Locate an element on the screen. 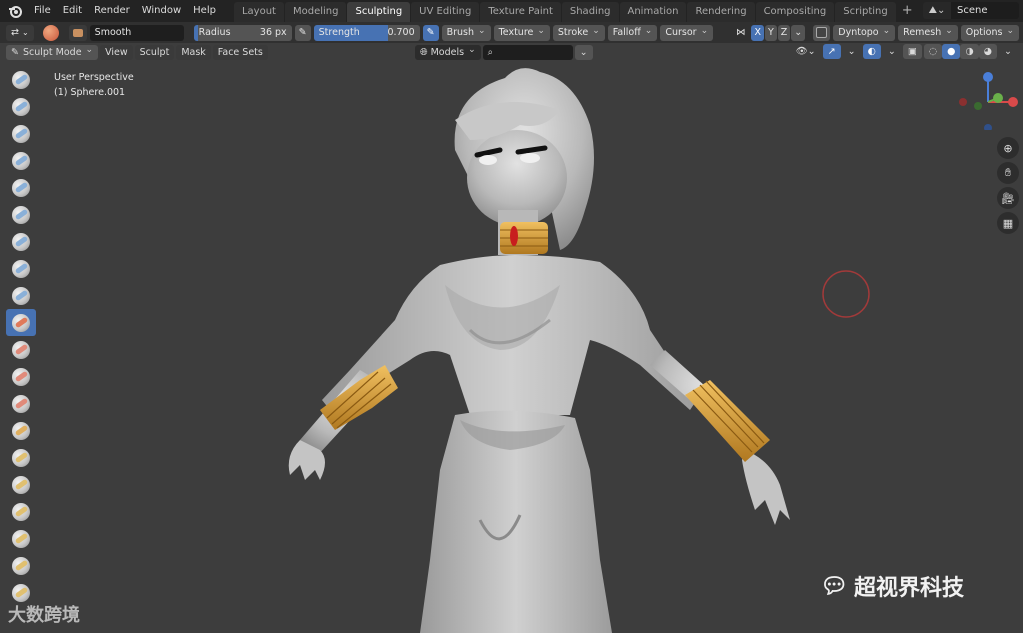  zoom-icon: ⊕ is located at coordinates (1008, 148).